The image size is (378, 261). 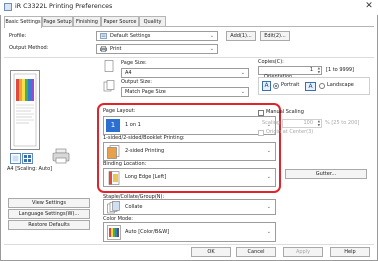 What do you see at coordinates (8, 7) in the screenshot?
I see `printer-app-icon` at bounding box center [8, 7].